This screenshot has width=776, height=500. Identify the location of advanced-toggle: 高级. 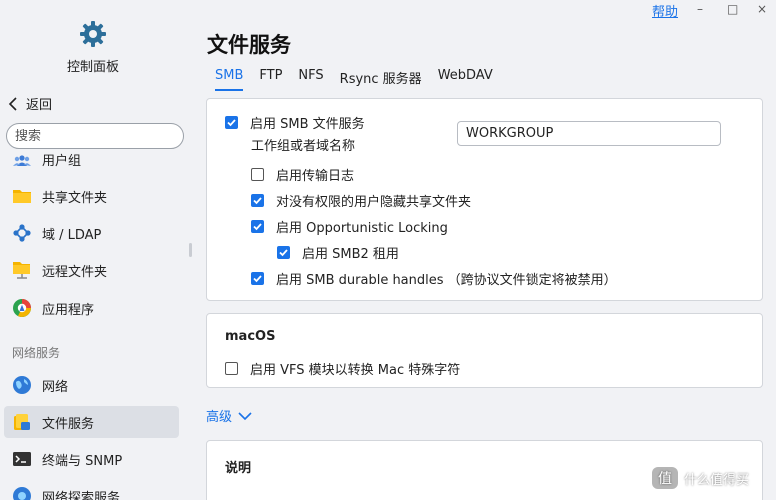
(229, 415).